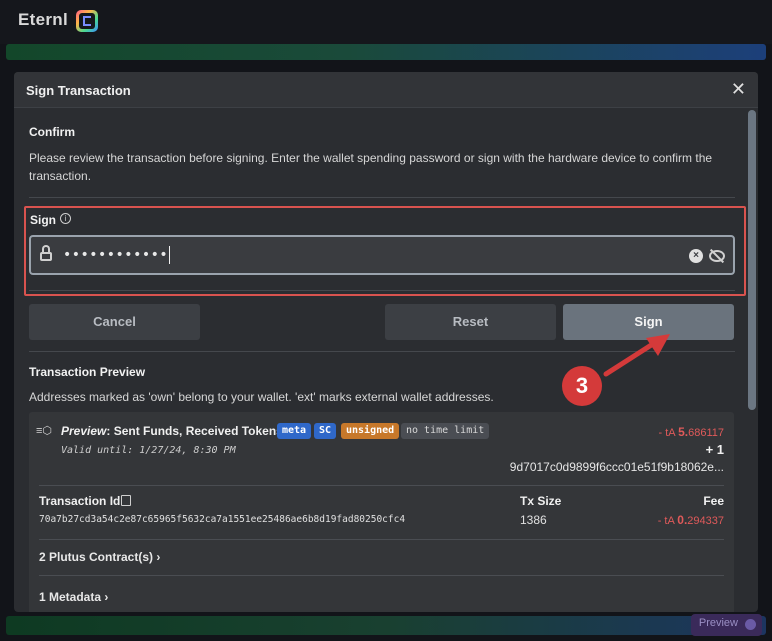 Image resolution: width=772 pixels, height=641 pixels. What do you see at coordinates (714, 449) in the screenshot?
I see `received-token-count: + 1` at bounding box center [714, 449].